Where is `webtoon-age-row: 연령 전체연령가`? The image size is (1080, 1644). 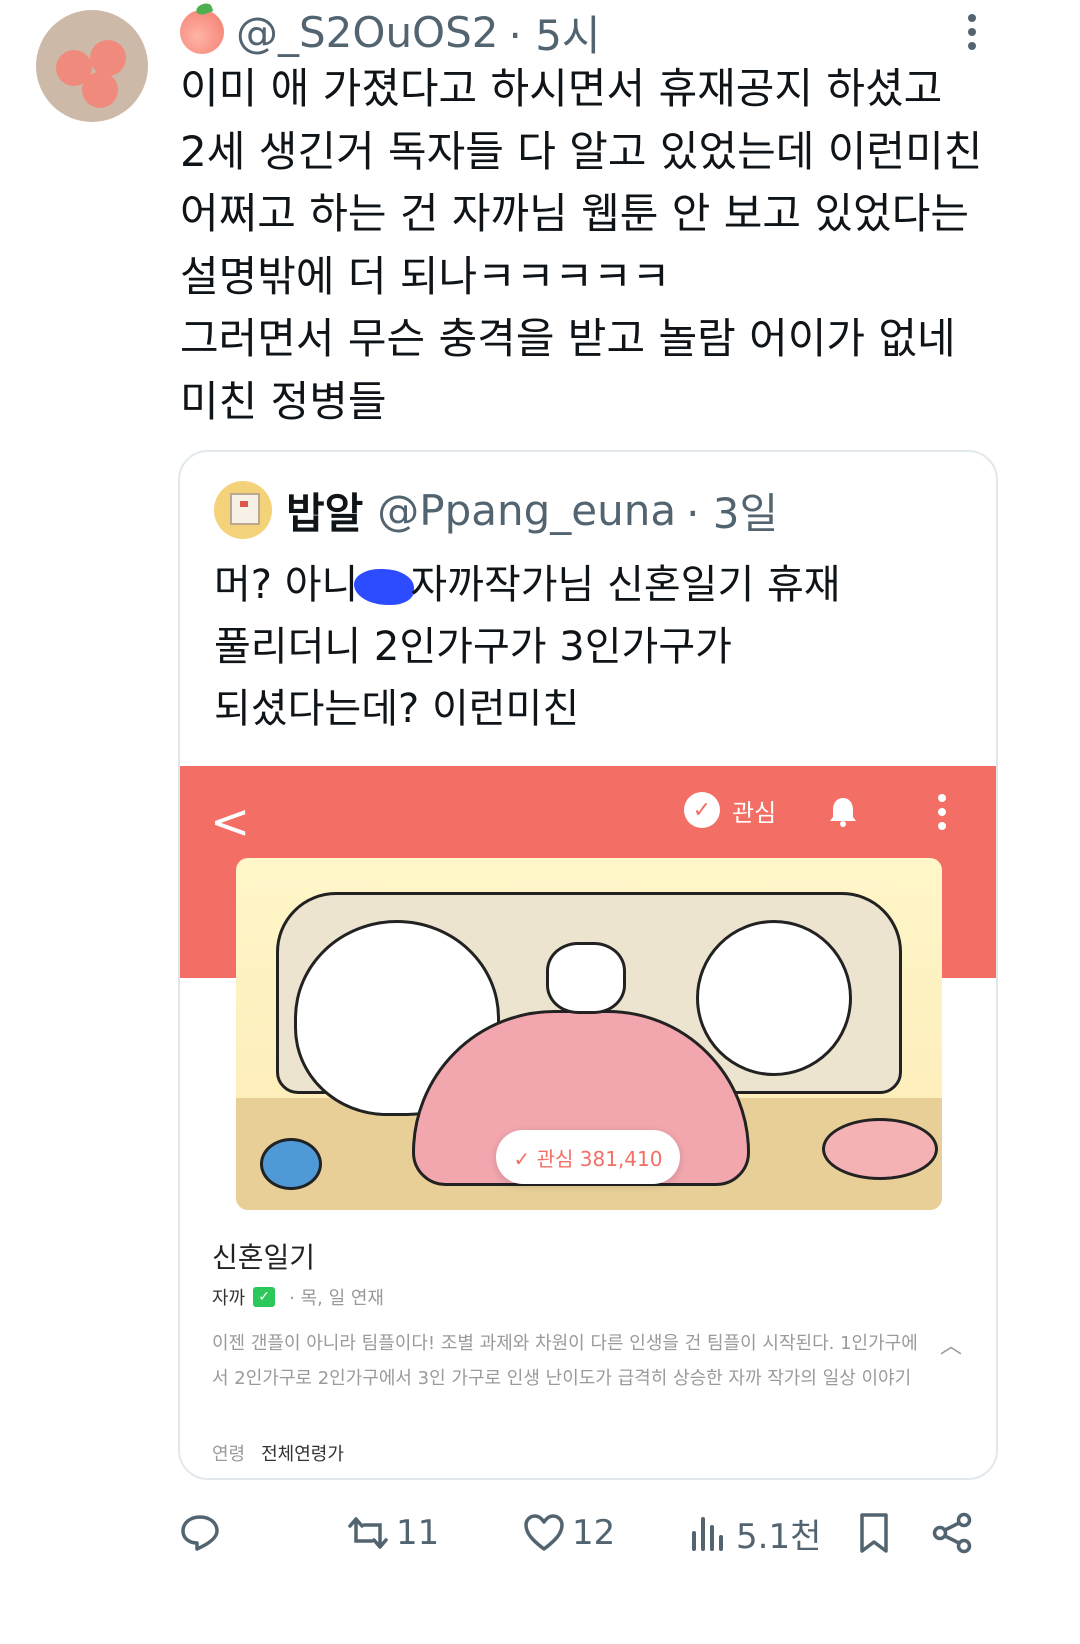 webtoon-age-row: 연령 전체연령가 is located at coordinates (278, 1453).